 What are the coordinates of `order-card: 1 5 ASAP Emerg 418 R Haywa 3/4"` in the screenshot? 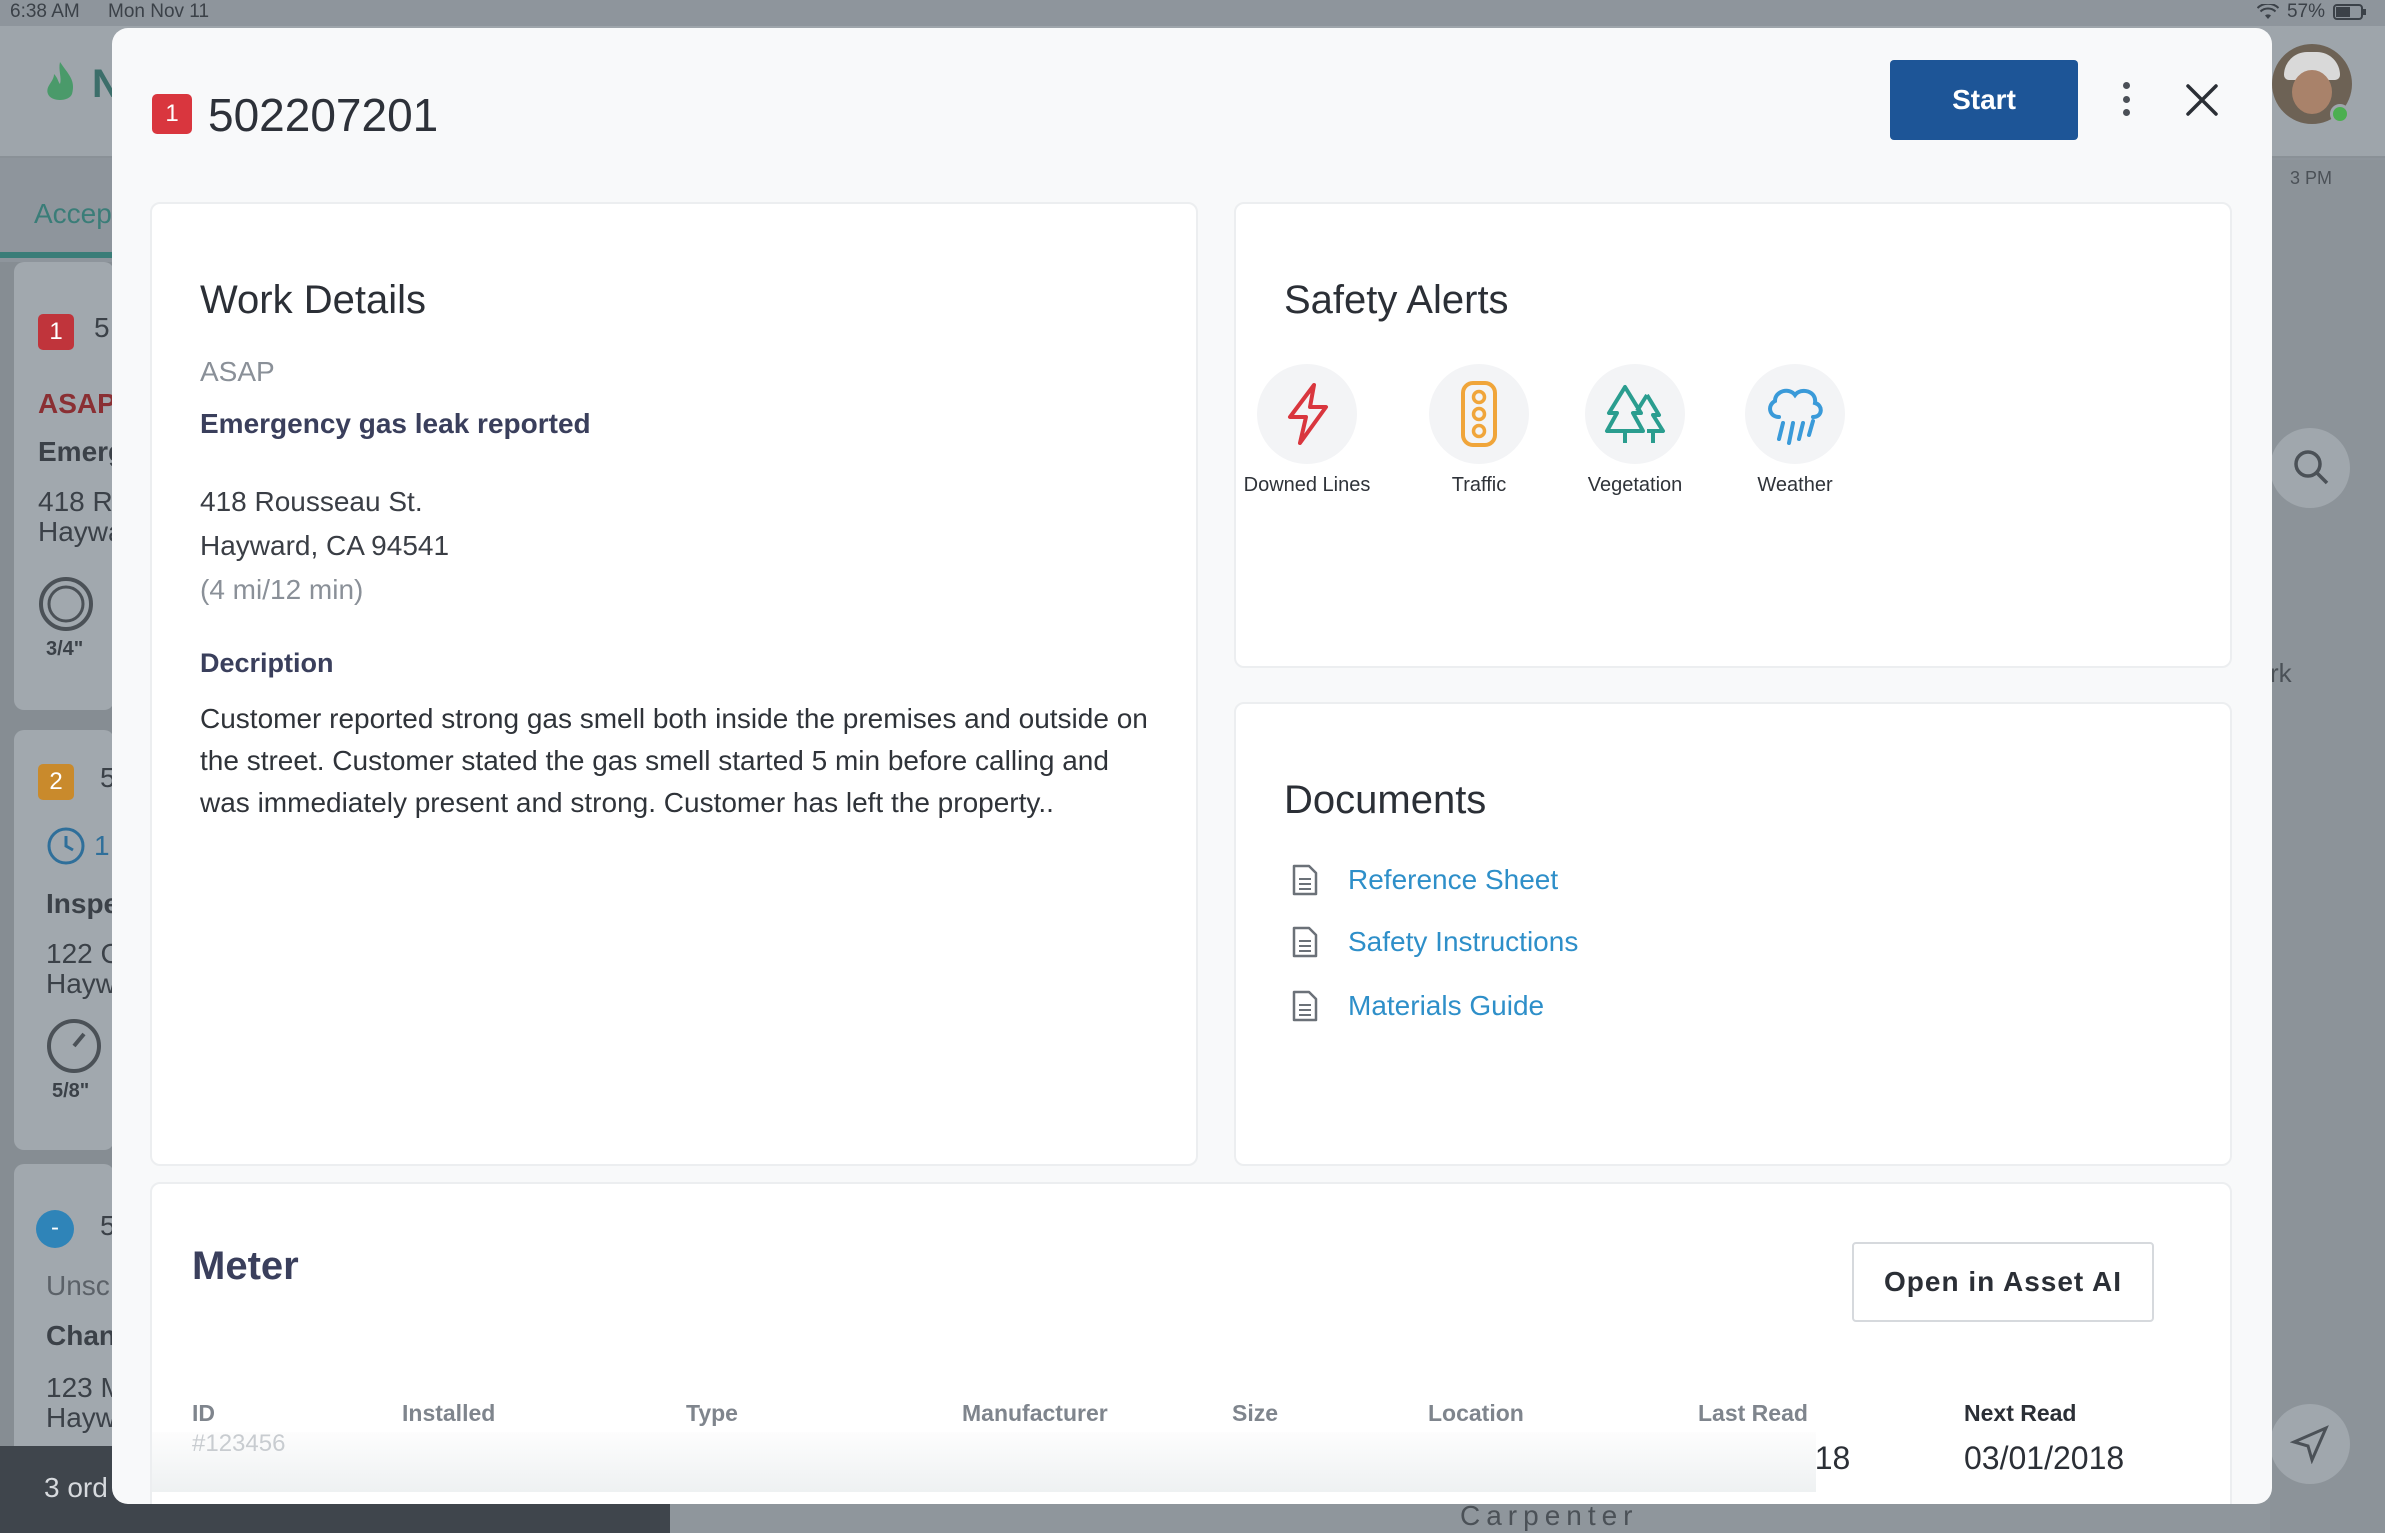 It's located at (69, 486).